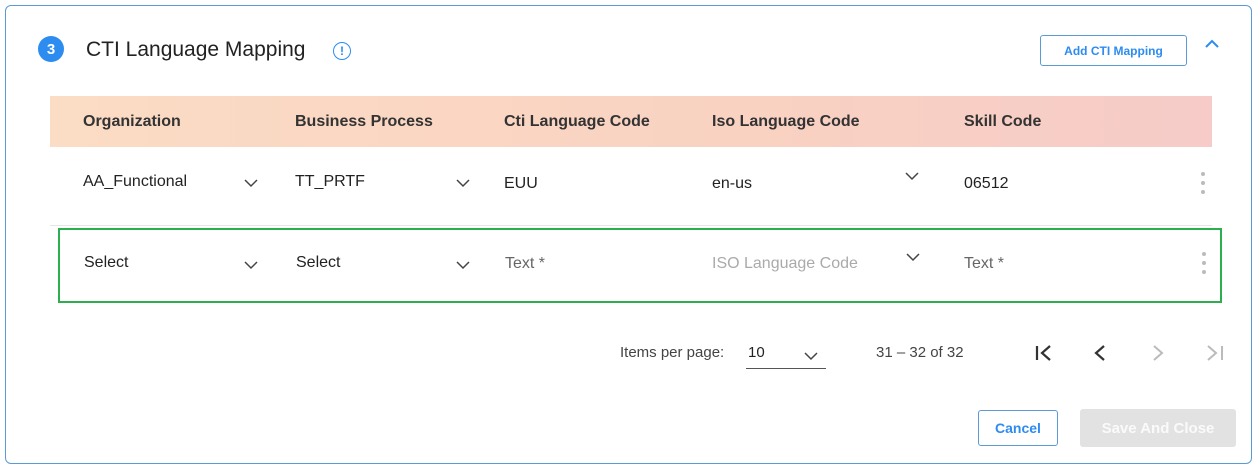  What do you see at coordinates (342, 51) in the screenshot?
I see `info-icon: !` at bounding box center [342, 51].